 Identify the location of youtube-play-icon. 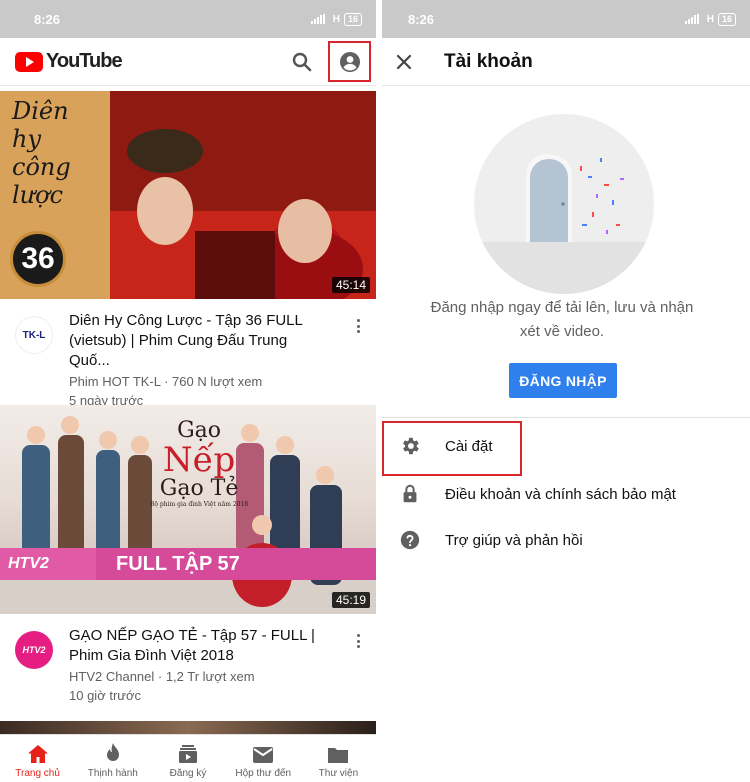
(29, 61).